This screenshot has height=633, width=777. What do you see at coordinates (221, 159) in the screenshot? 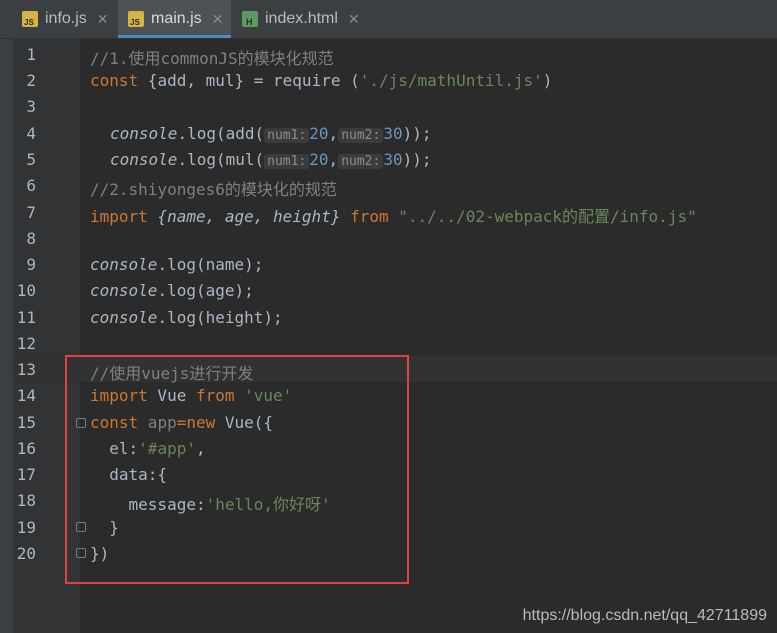
I see `code-text: .log(mul(` at bounding box center [221, 159].